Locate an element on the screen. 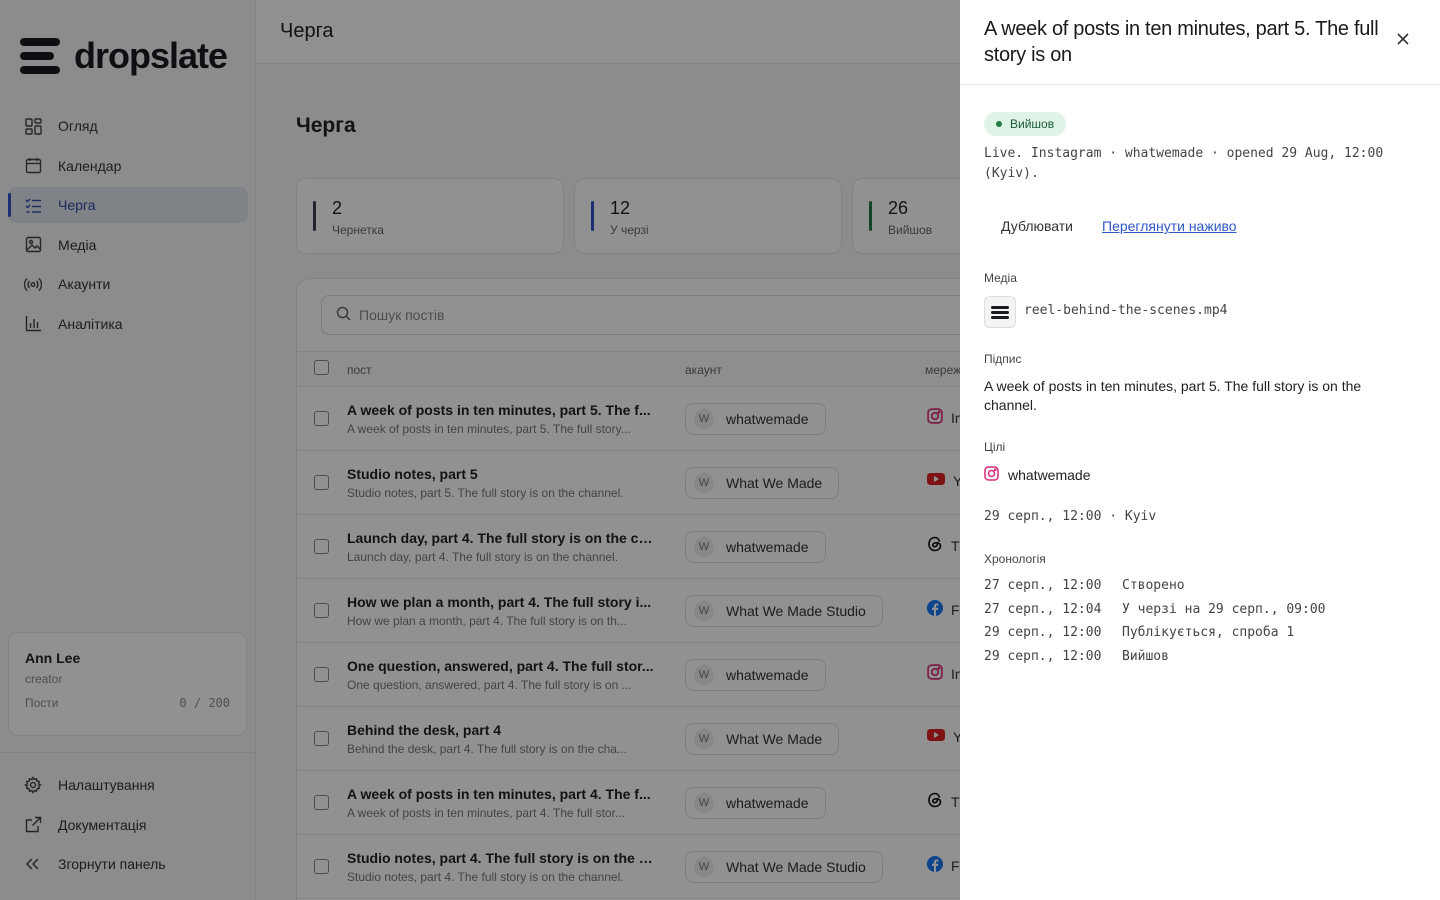  timeline-section-label: Хронологія is located at coordinates (1015, 559).